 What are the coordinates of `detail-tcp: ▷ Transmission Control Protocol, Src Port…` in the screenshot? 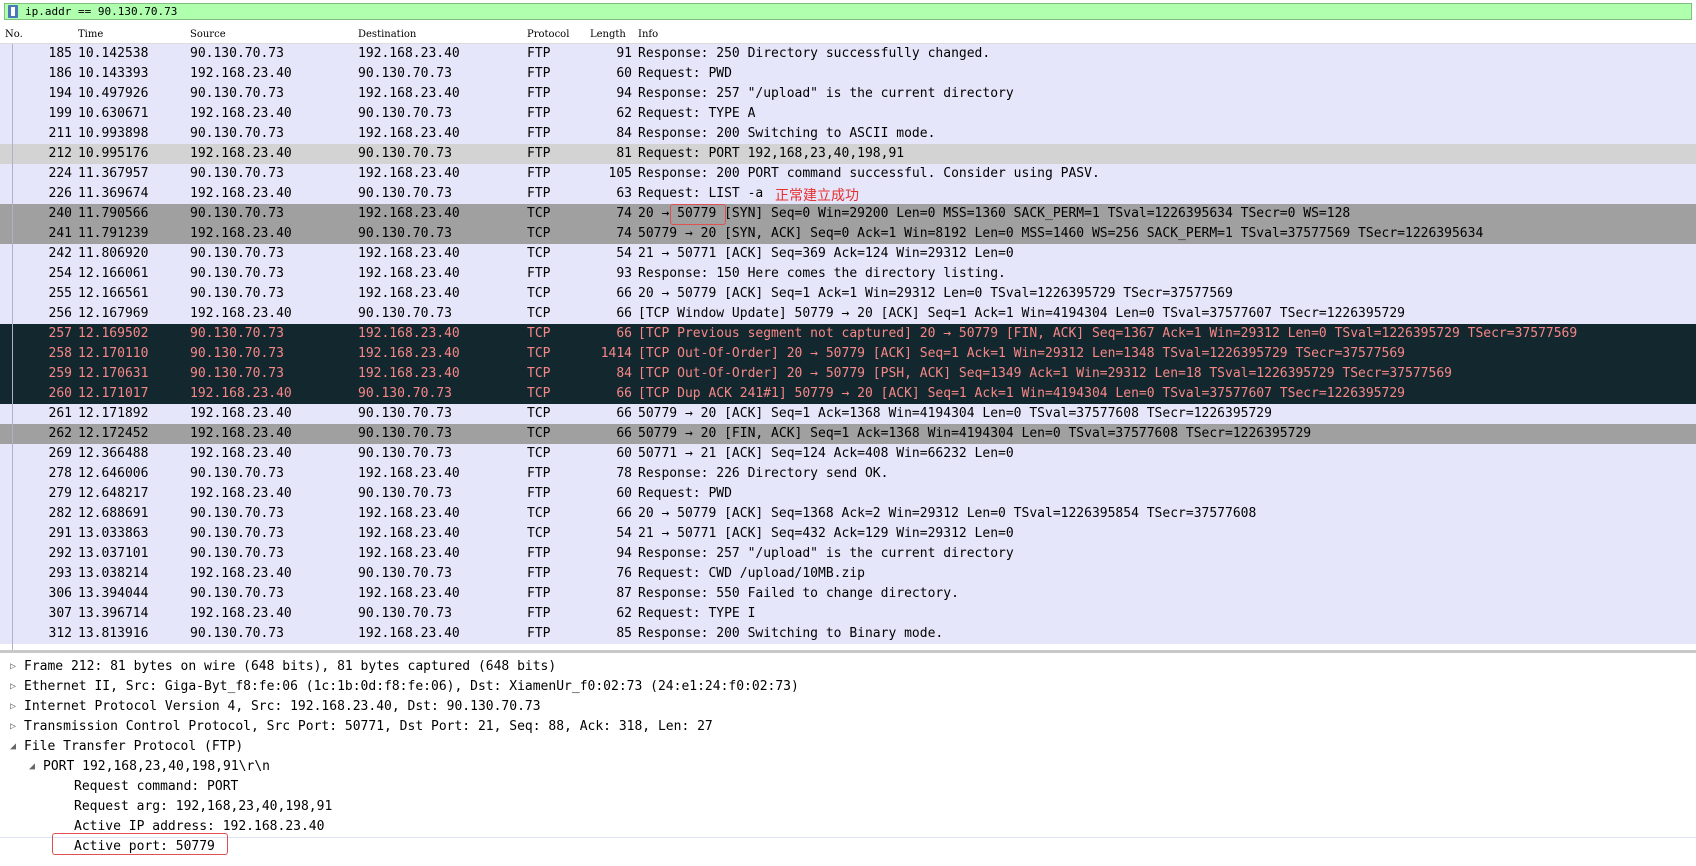 It's located at (848, 727).